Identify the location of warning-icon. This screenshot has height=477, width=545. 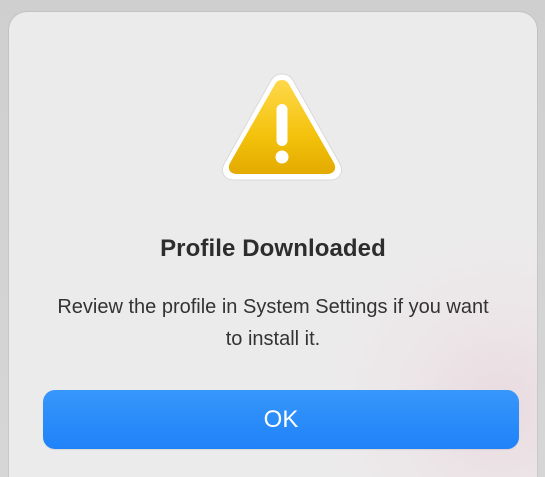
(282, 127).